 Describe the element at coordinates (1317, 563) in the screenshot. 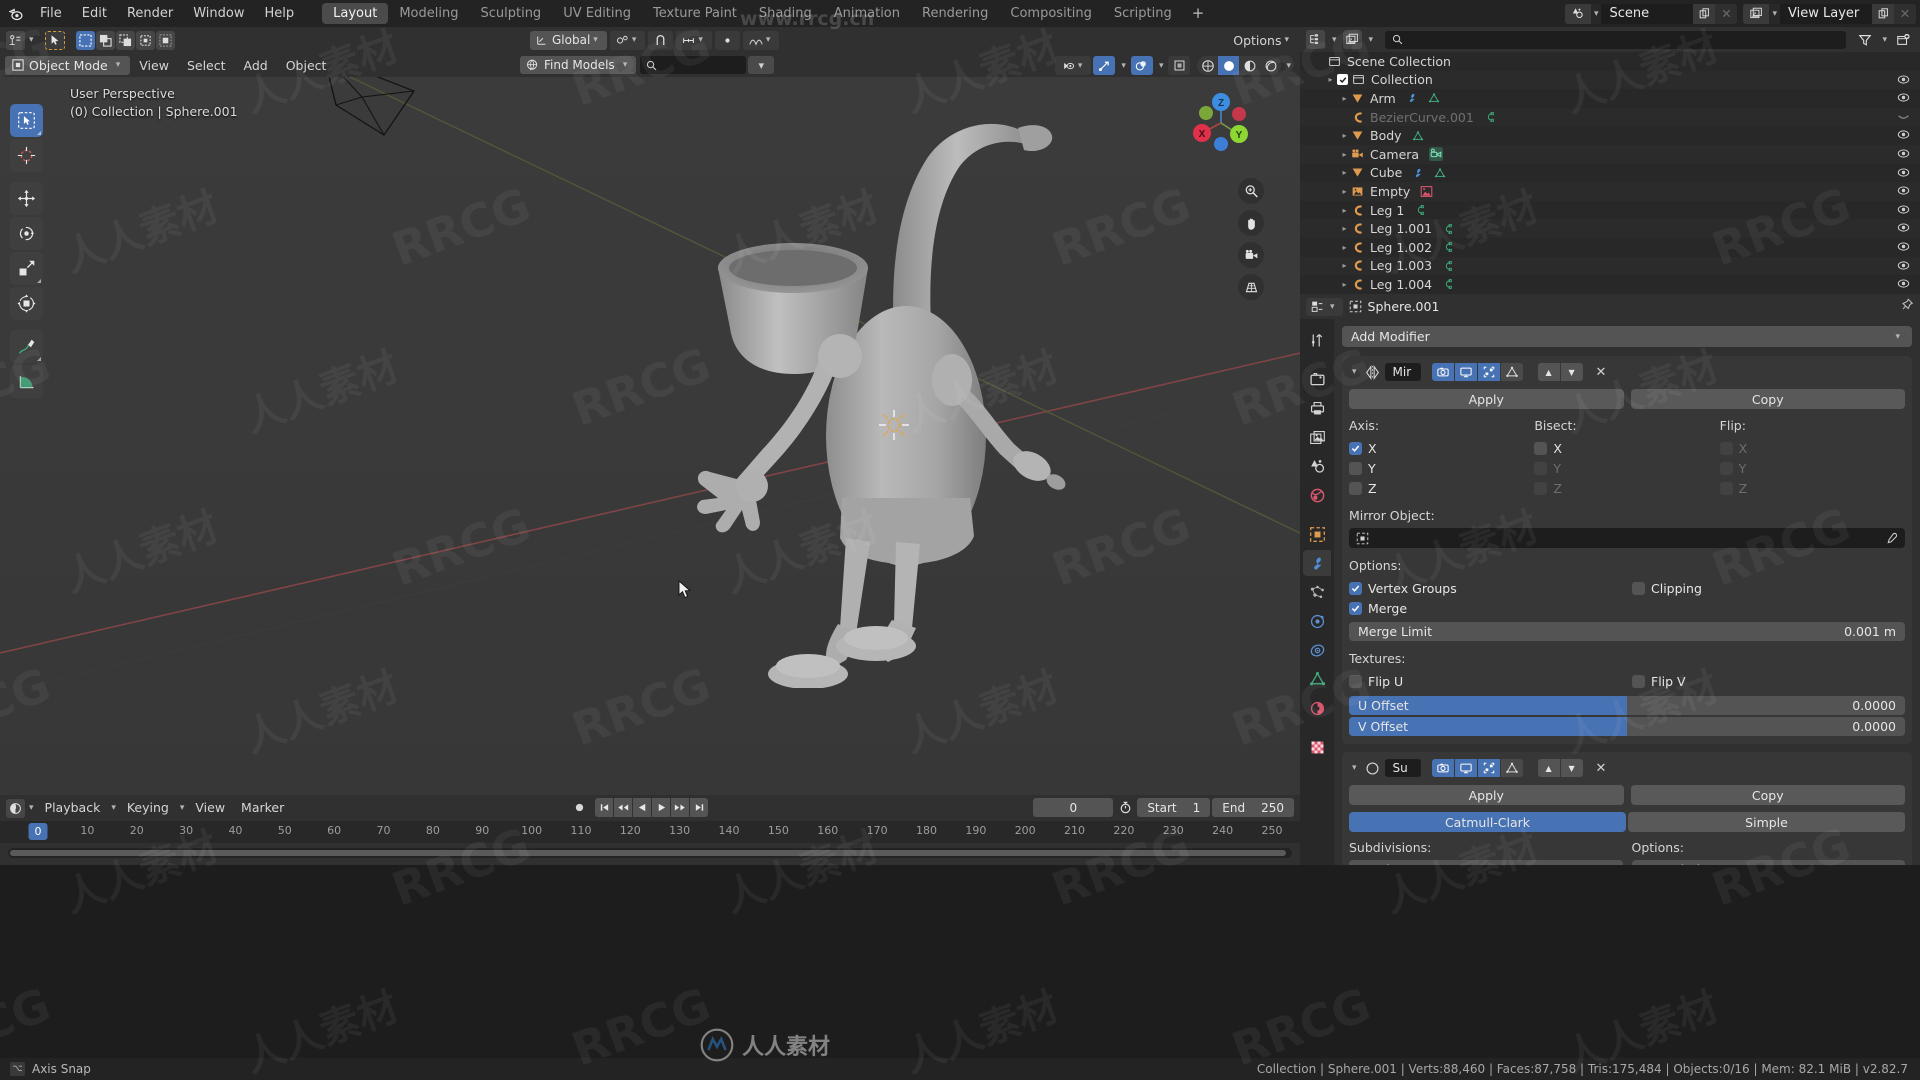

I see `tab-modifier-properties` at that location.